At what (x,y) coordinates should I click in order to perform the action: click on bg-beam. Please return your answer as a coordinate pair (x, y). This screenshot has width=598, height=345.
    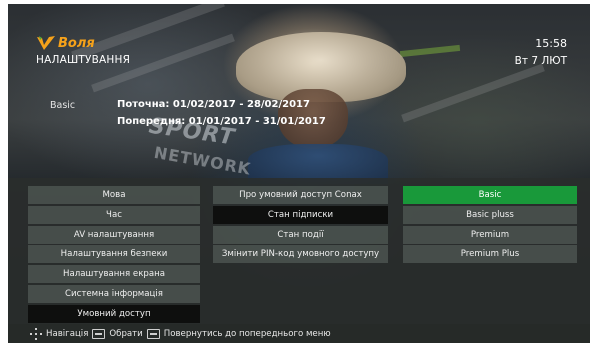
    Looking at the image, I should click on (473, 93).